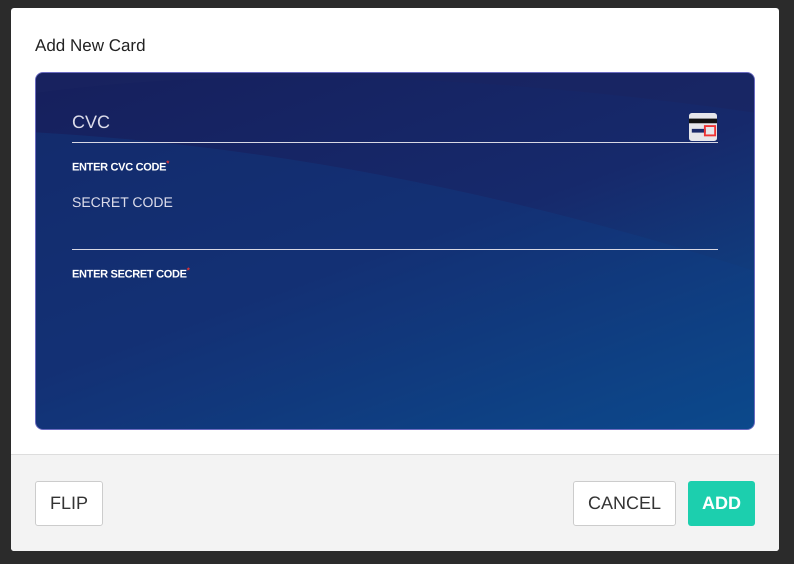  What do you see at coordinates (121, 166) in the screenshot?
I see `helper-text: ENTER CVC CODE$^{*}$` at bounding box center [121, 166].